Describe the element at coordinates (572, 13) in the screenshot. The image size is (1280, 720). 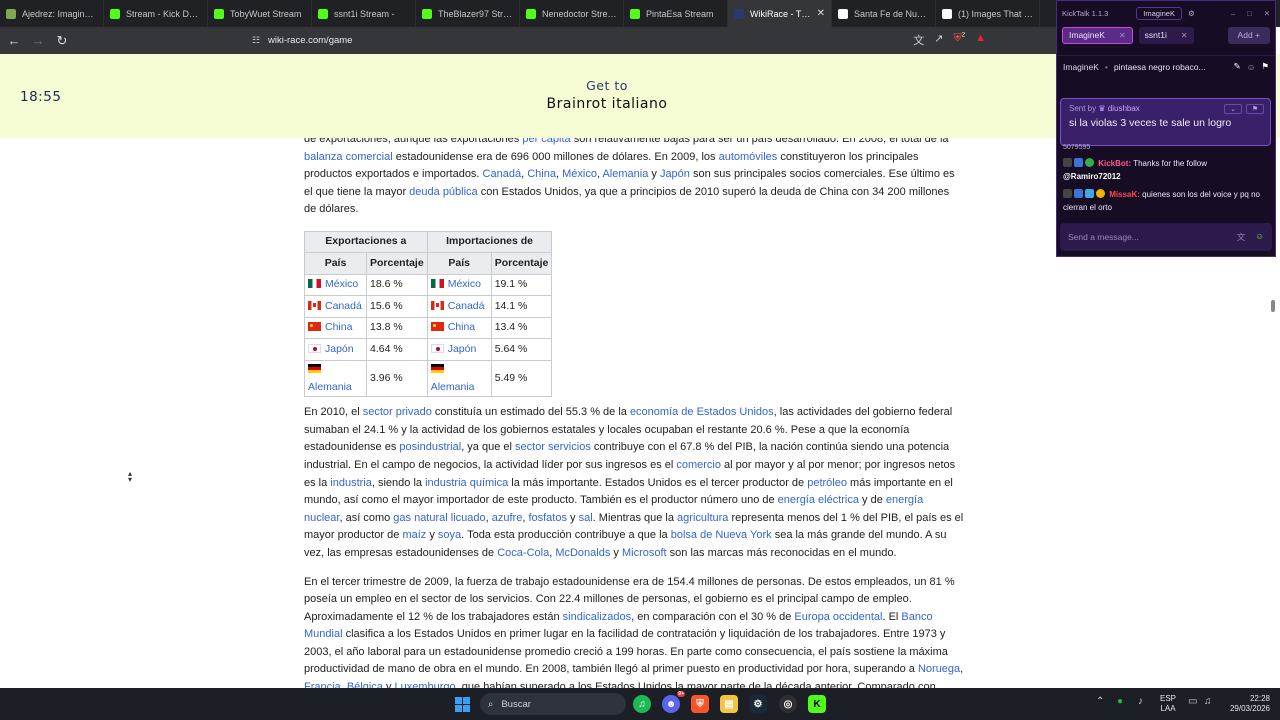
I see `browser-tab: Nenedoctor Stream` at that location.